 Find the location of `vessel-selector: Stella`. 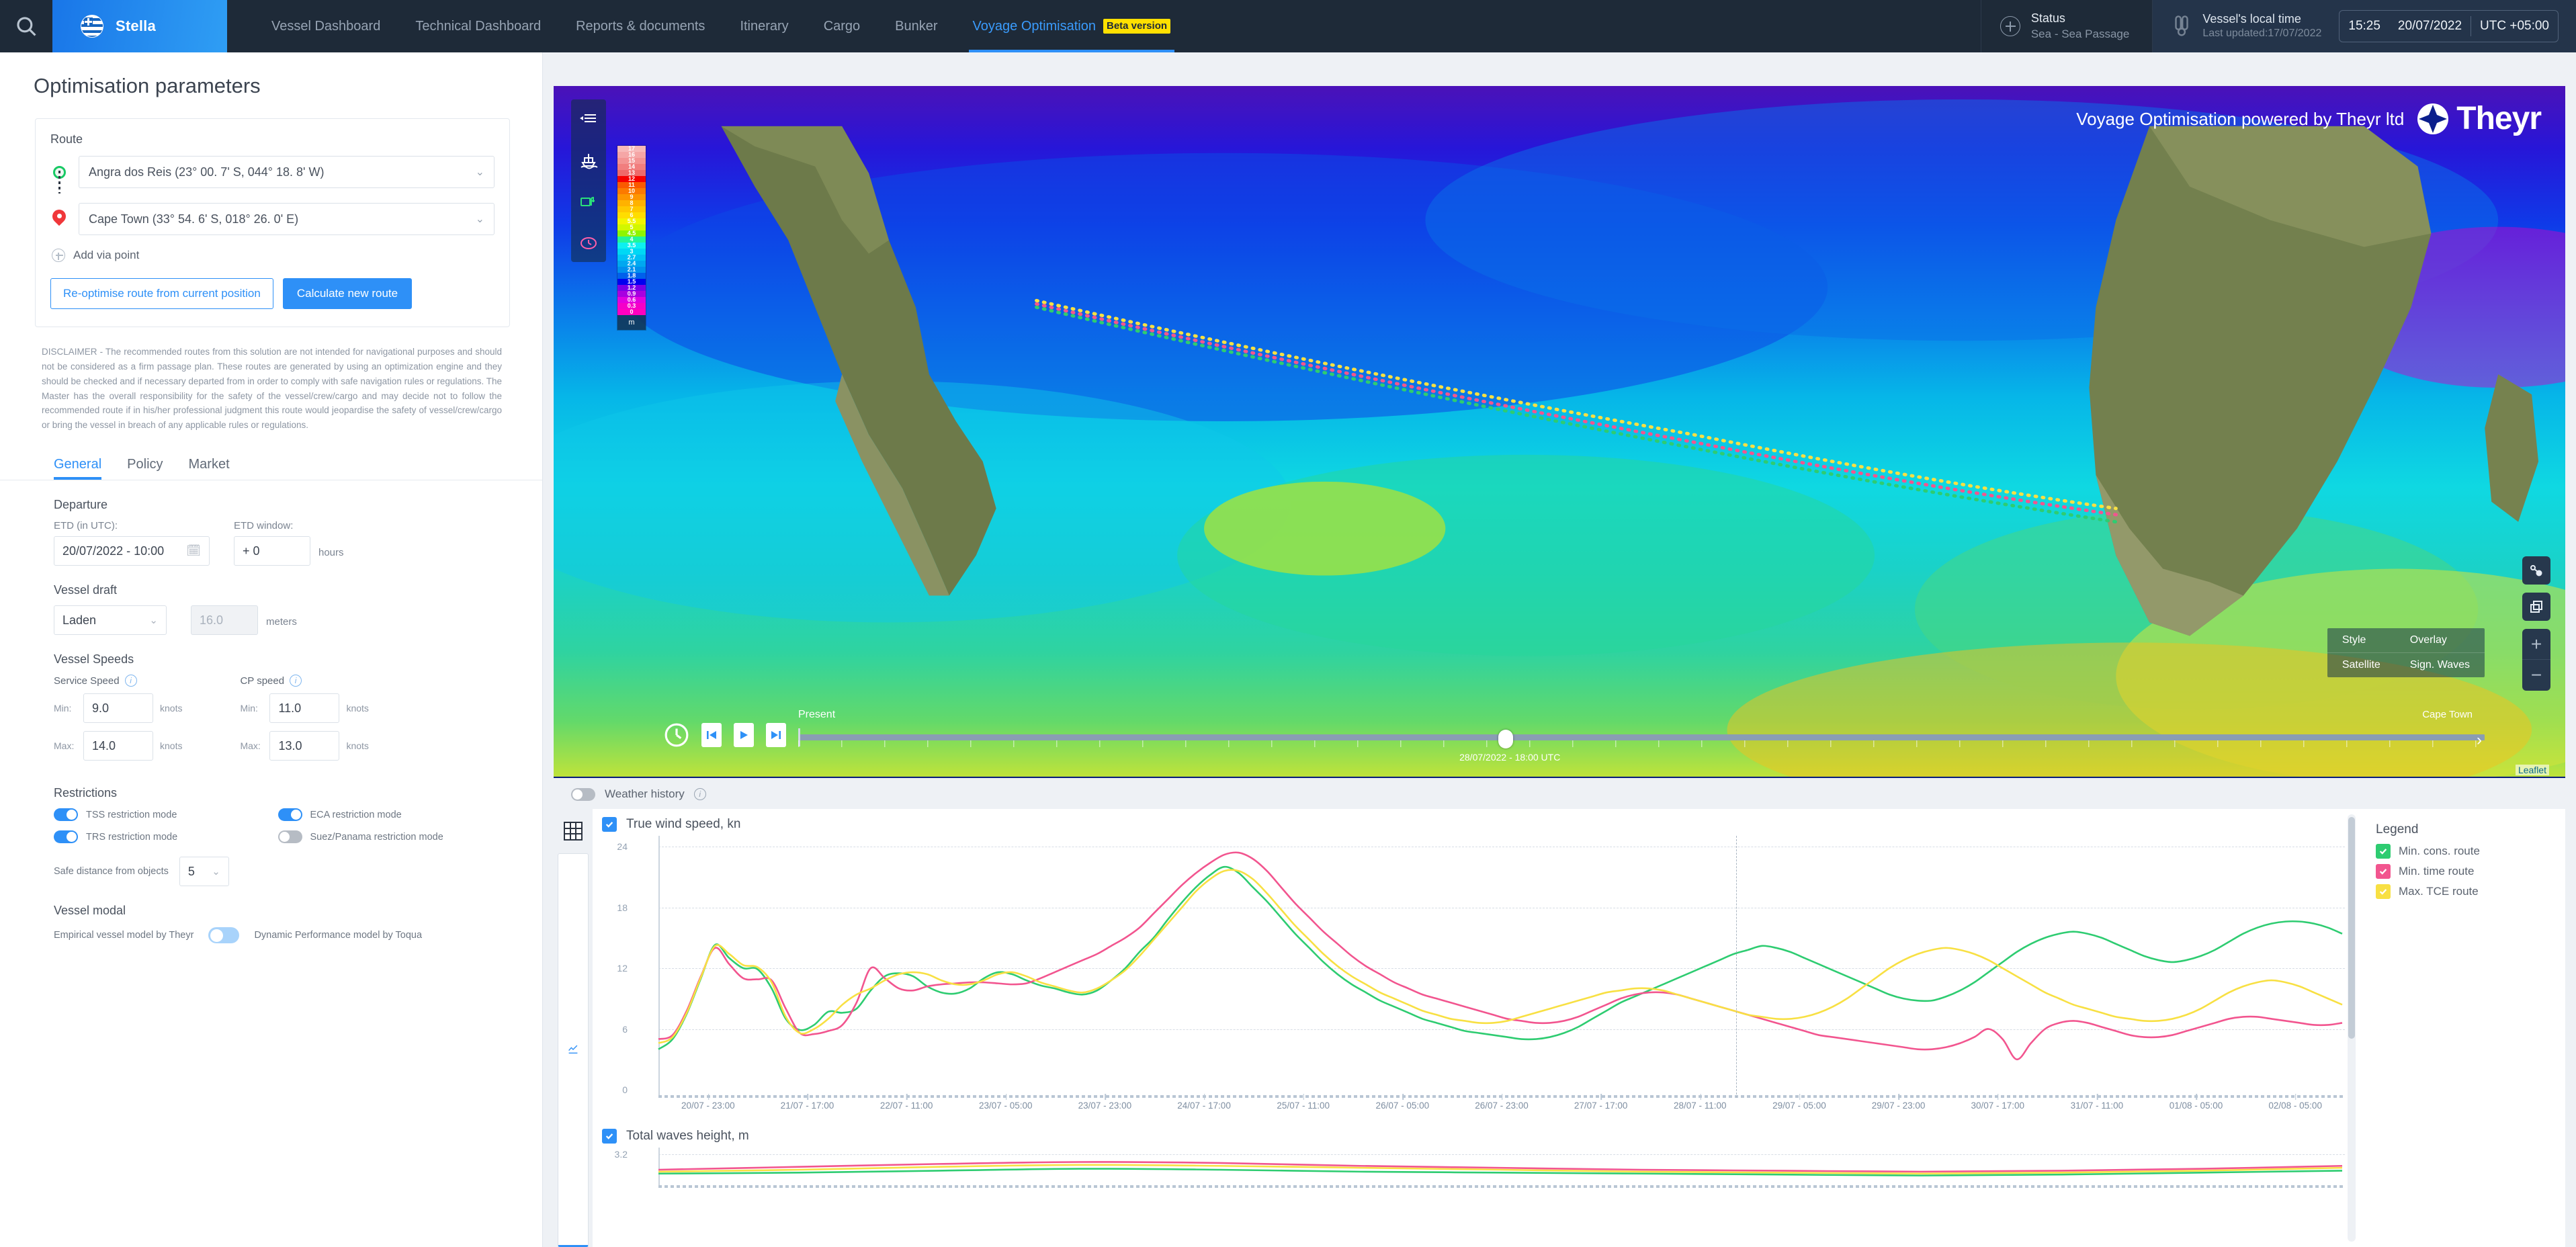

vessel-selector: Stella is located at coordinates (139, 26).